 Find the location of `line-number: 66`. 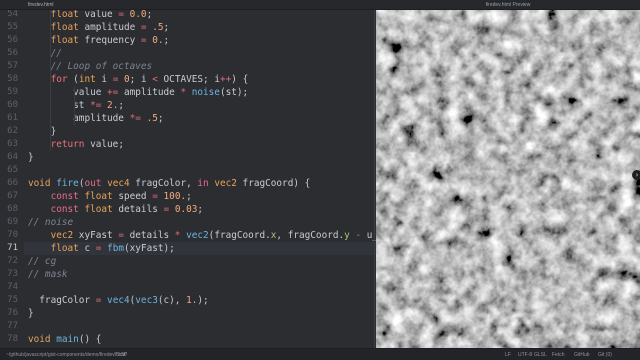

line-number: 66 is located at coordinates (12, 183).